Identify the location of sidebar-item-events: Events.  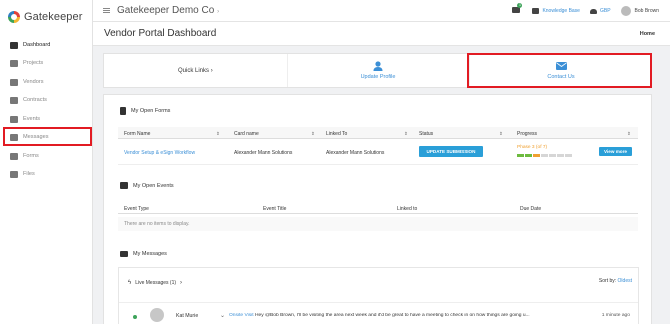
(46, 119).